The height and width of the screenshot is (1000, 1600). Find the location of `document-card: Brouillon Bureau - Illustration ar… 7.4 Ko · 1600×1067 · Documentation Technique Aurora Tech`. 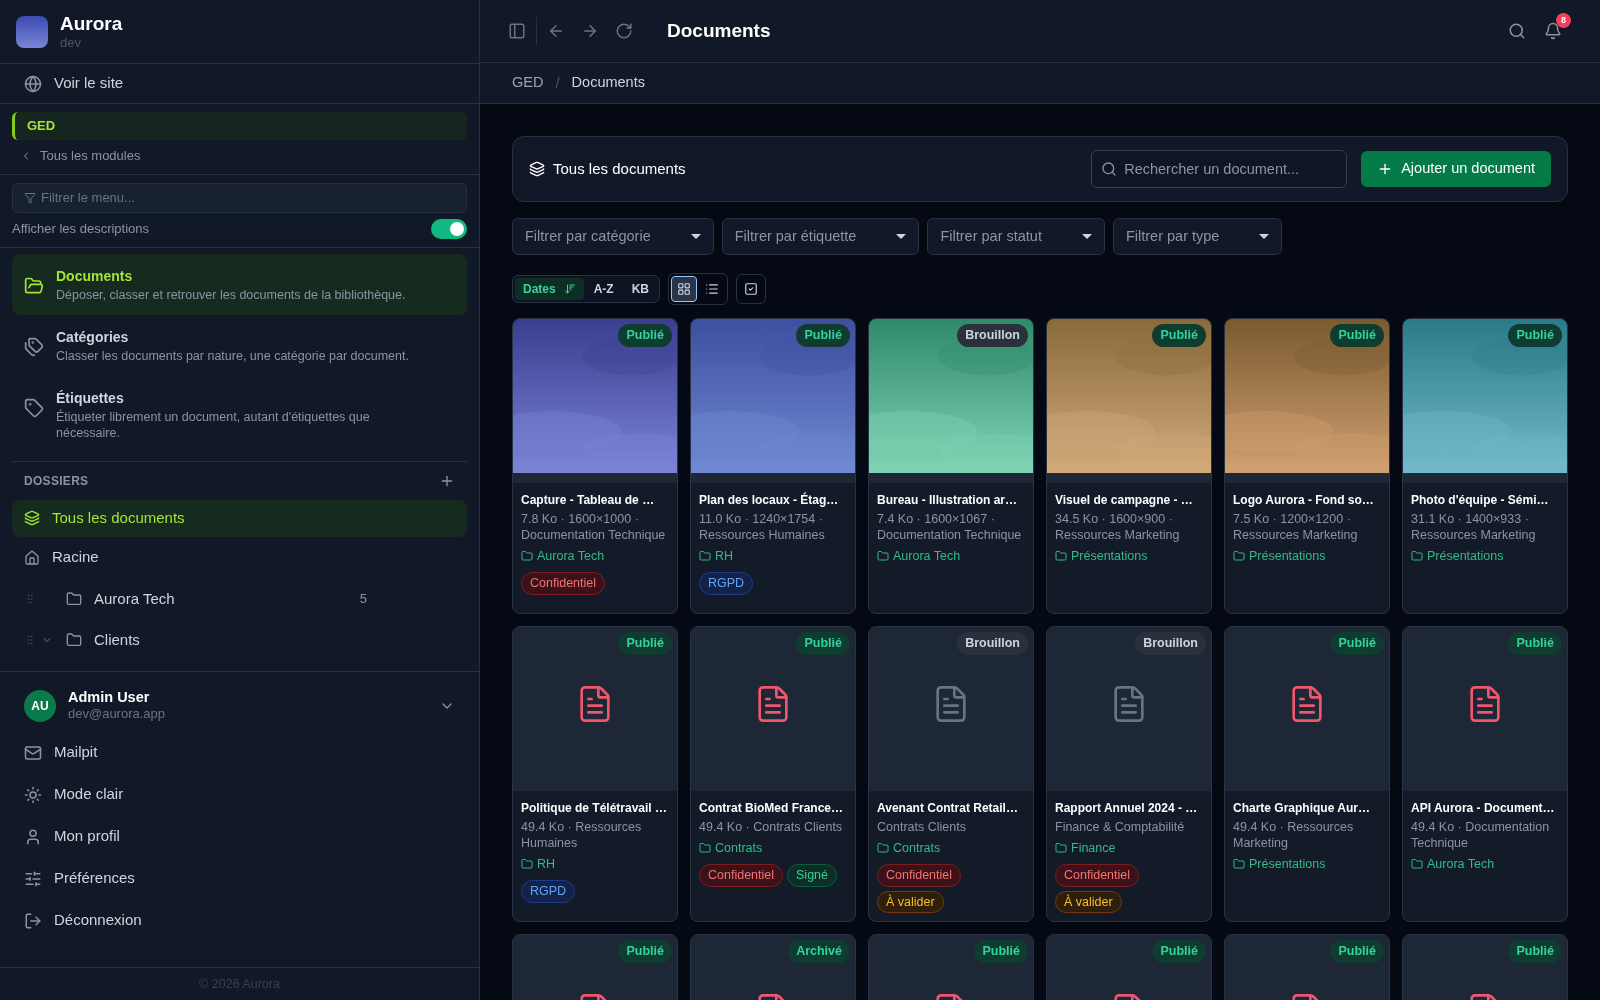

document-card: Brouillon Bureau - Illustration ar… 7.4 Ko · 1600×1067 · Documentation Technique Aurora Tech is located at coordinates (951, 466).